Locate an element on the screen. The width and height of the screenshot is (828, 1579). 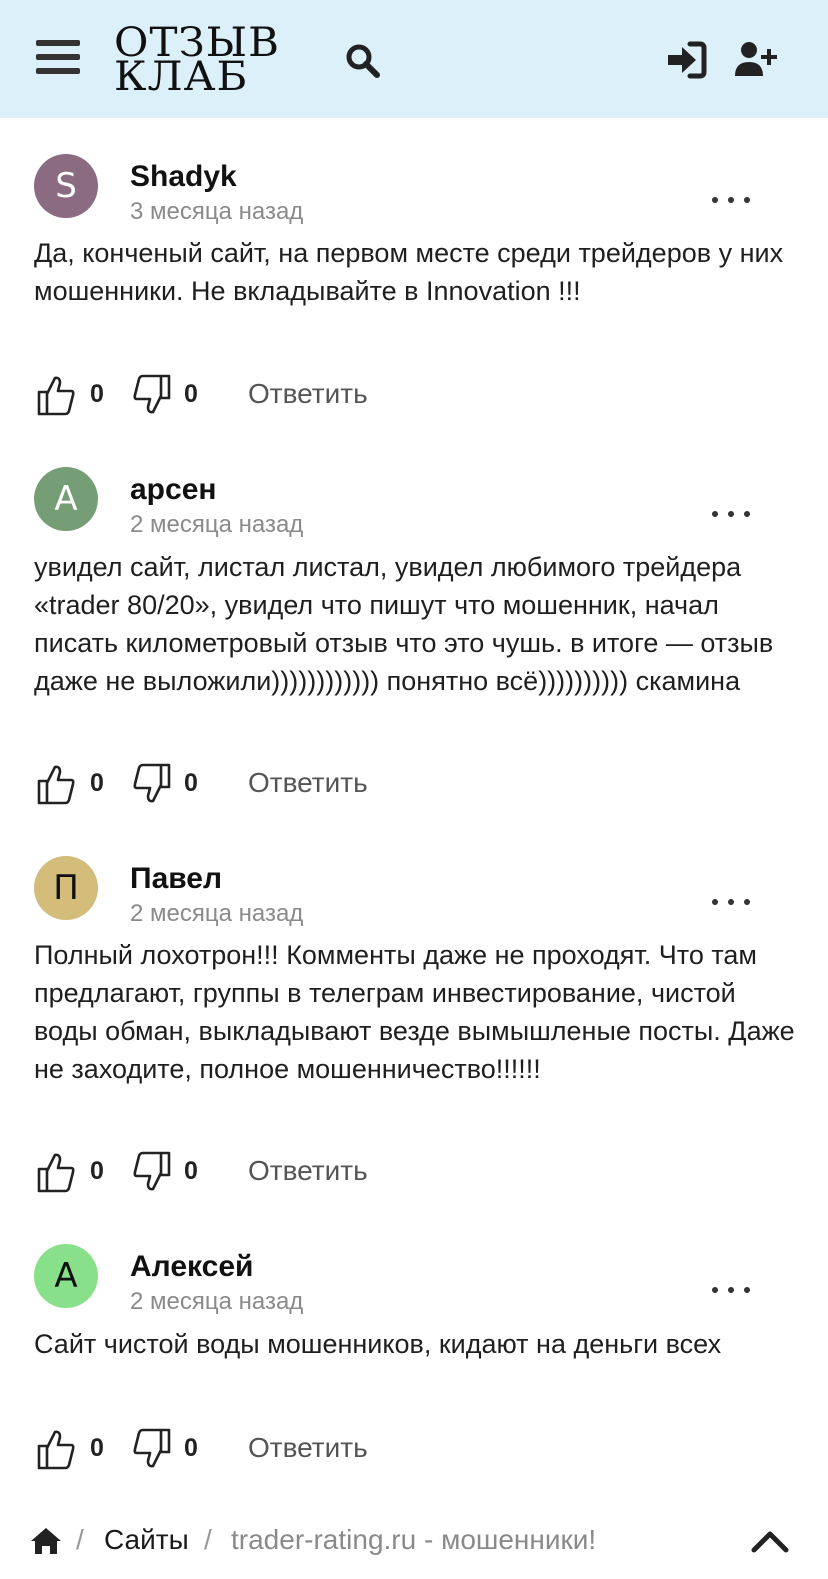
breadcrumb-current: trader-rating.ru - мошенники! is located at coordinates (414, 1539).